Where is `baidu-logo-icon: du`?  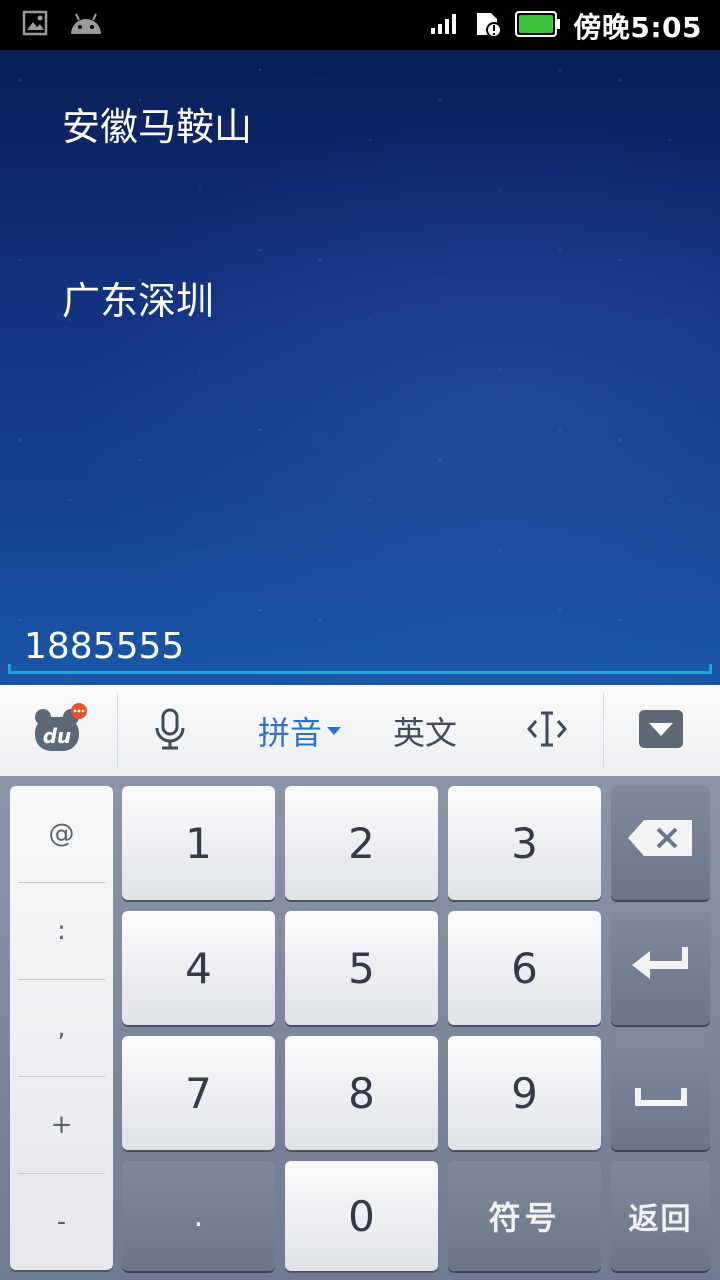
baidu-logo-icon: du is located at coordinates (60, 730).